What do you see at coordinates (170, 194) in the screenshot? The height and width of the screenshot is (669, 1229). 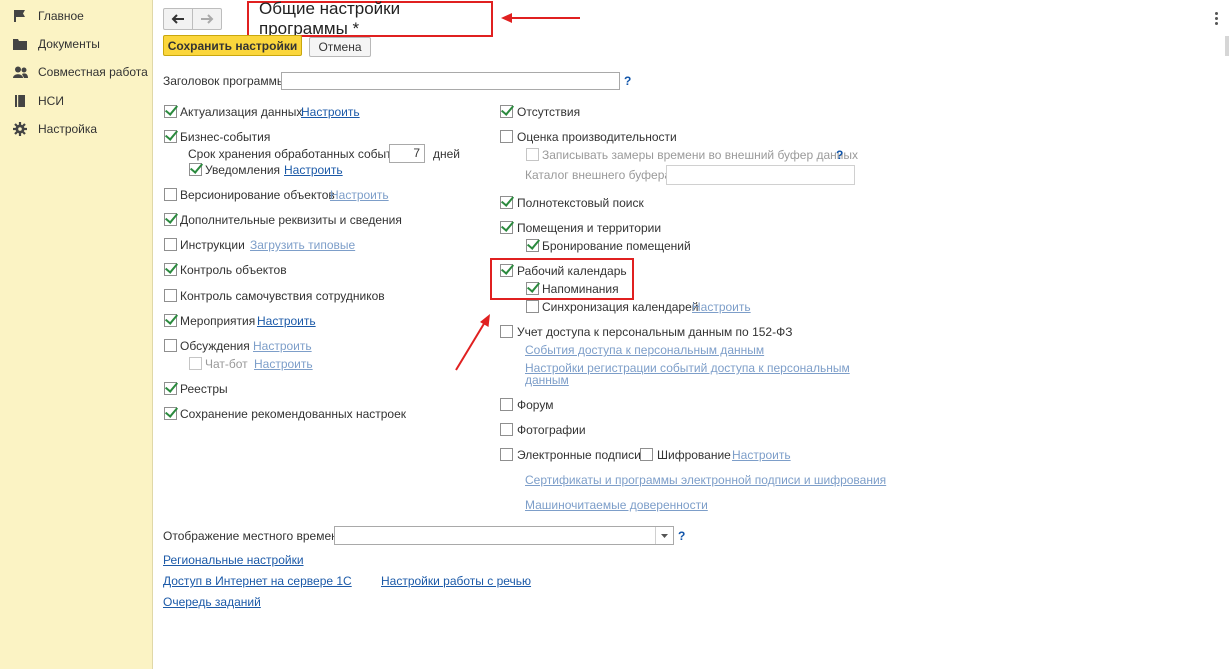 I see `versioning-checkbox` at bounding box center [170, 194].